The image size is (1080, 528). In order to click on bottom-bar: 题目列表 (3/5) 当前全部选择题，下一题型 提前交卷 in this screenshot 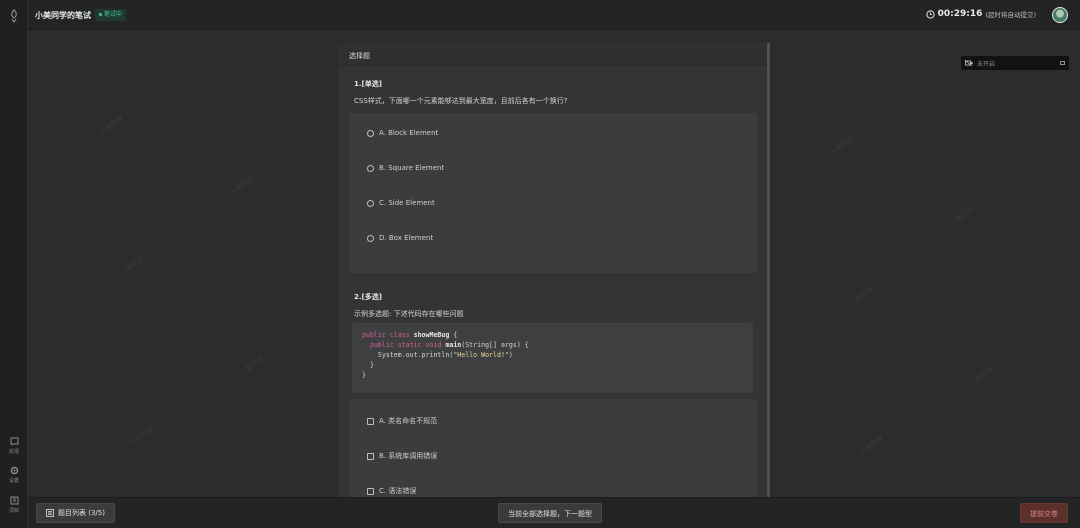, I will do `click(554, 512)`.